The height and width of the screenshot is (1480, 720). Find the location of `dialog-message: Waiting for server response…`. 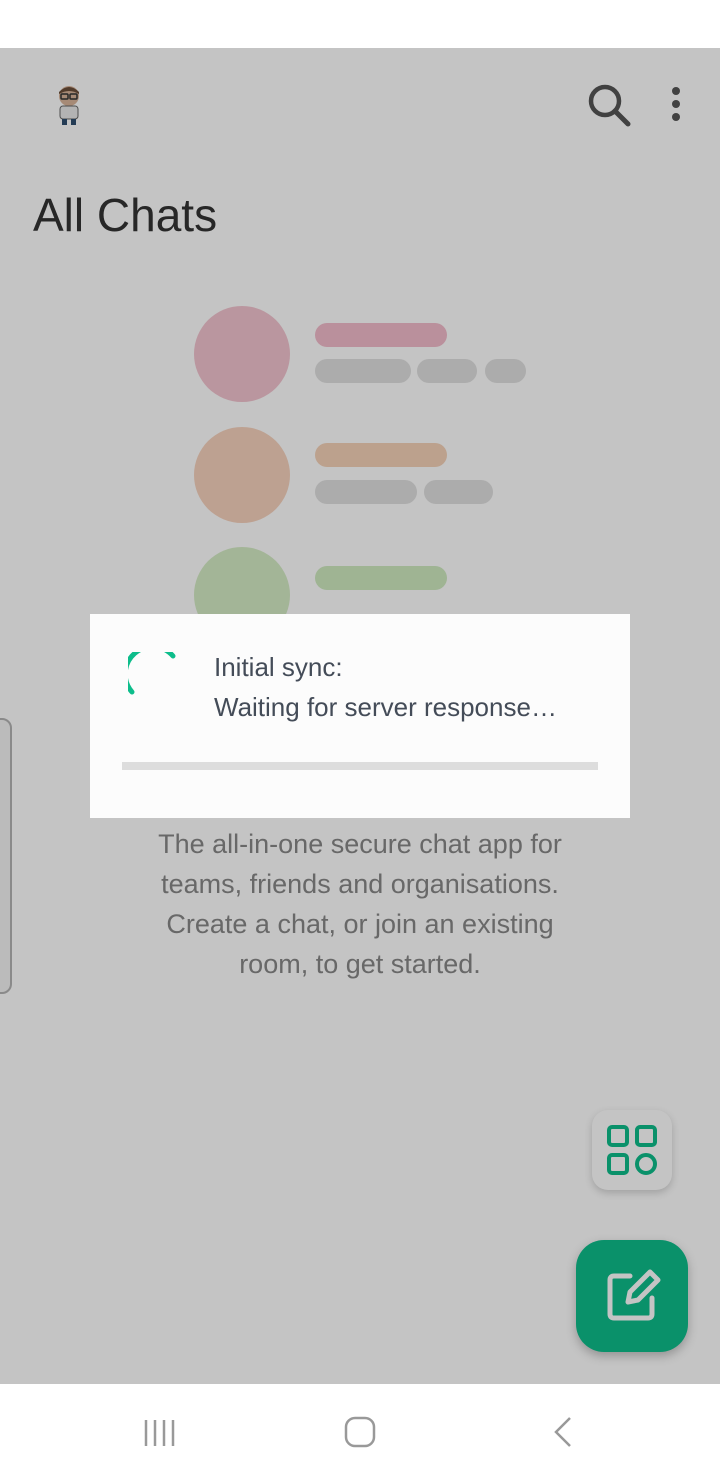

dialog-message: Waiting for server response… is located at coordinates (385, 707).